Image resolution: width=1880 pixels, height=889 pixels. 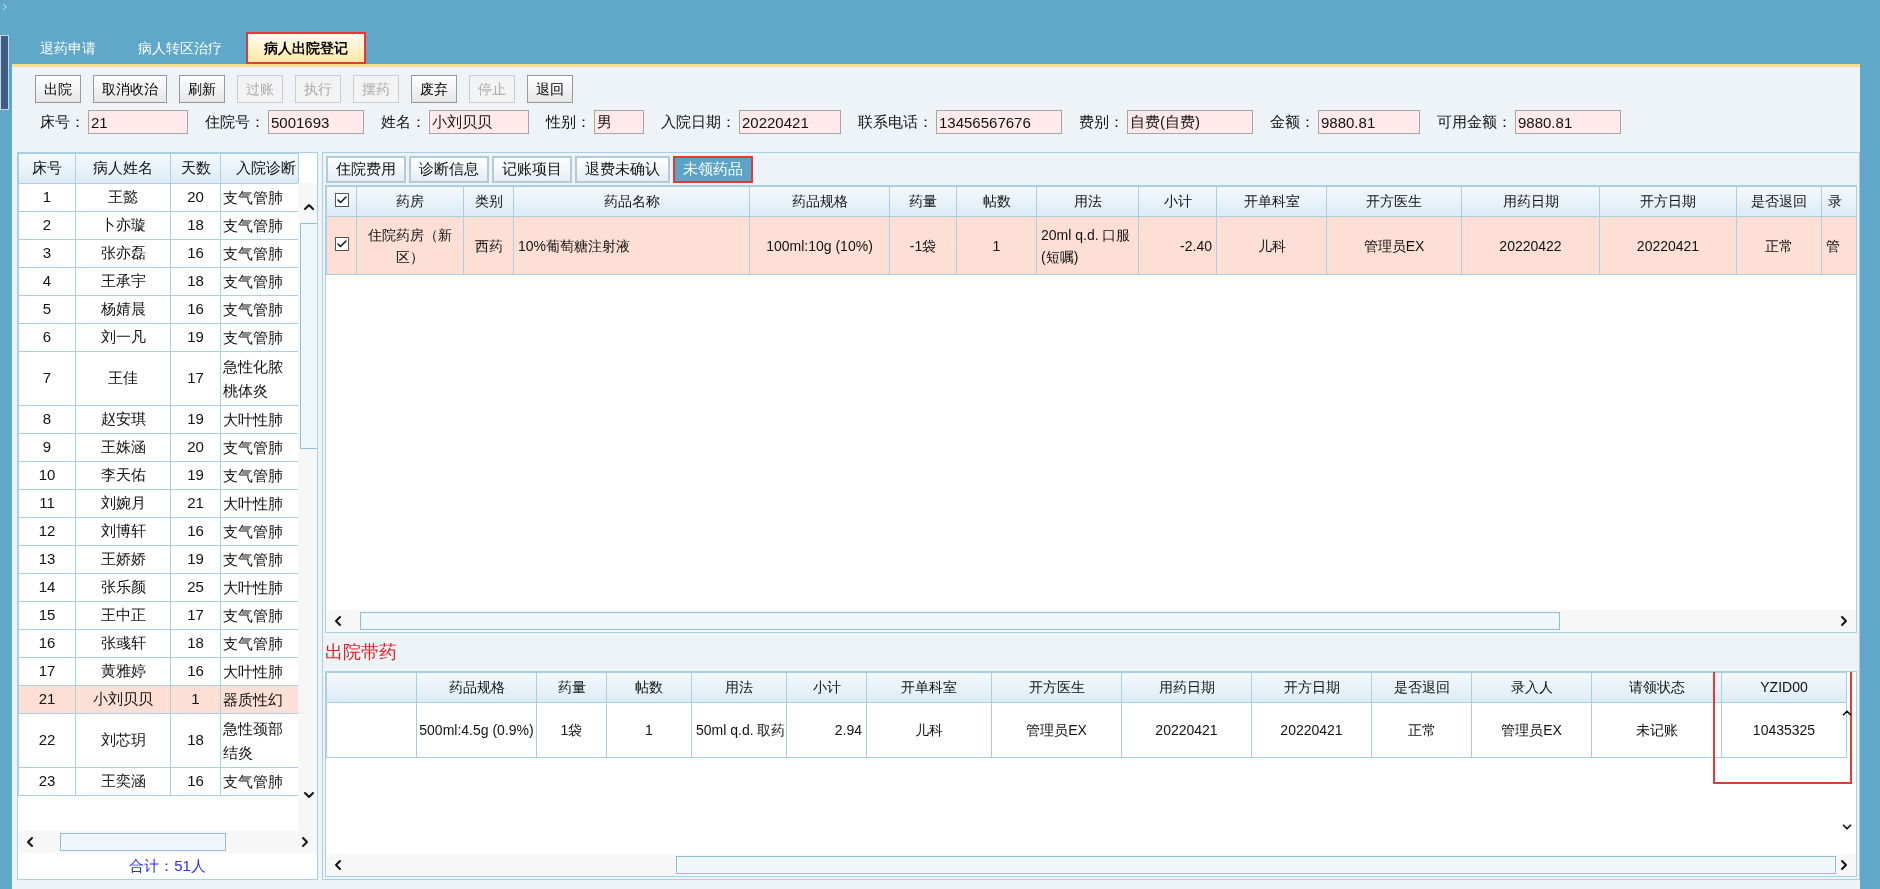 What do you see at coordinates (929, 730) in the screenshot?
I see `table-cell: 儿科` at bounding box center [929, 730].